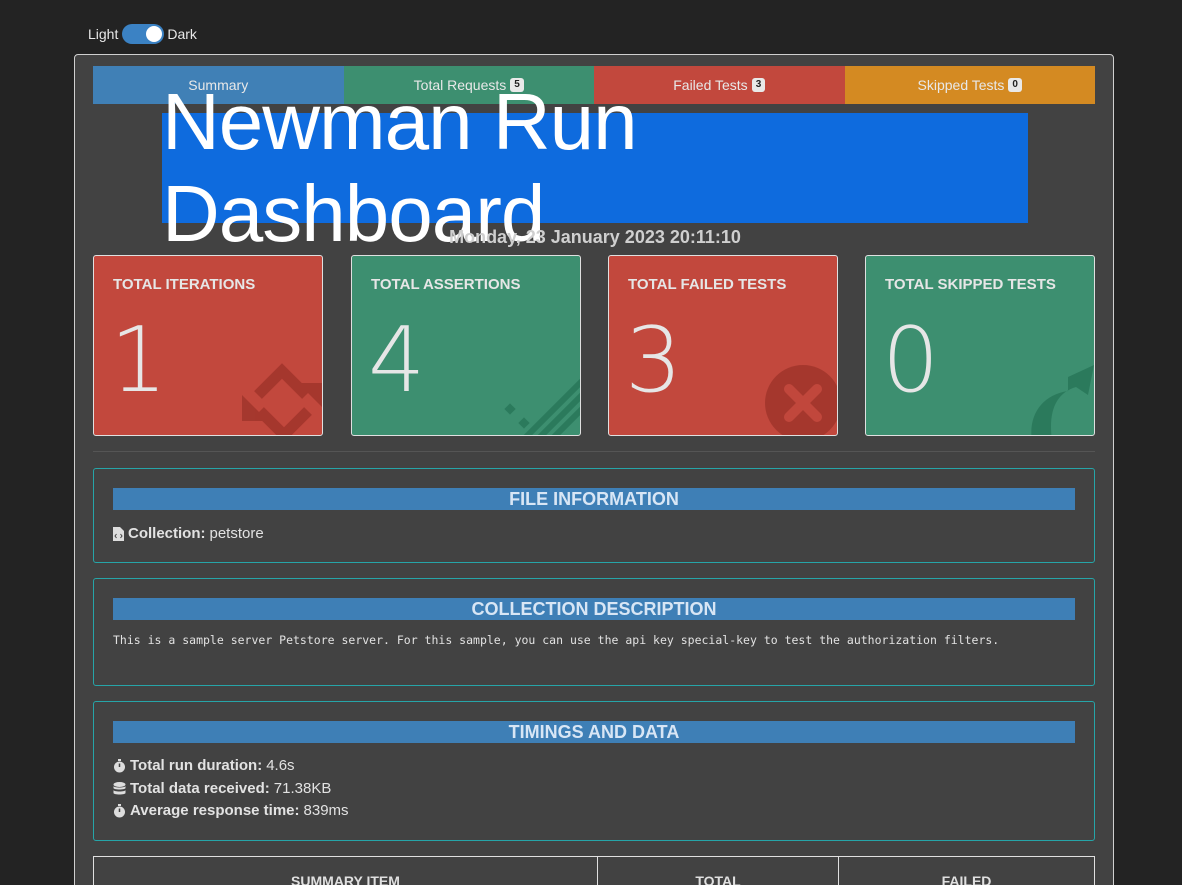  I want to click on collection-label: Collection:, so click(167, 533).